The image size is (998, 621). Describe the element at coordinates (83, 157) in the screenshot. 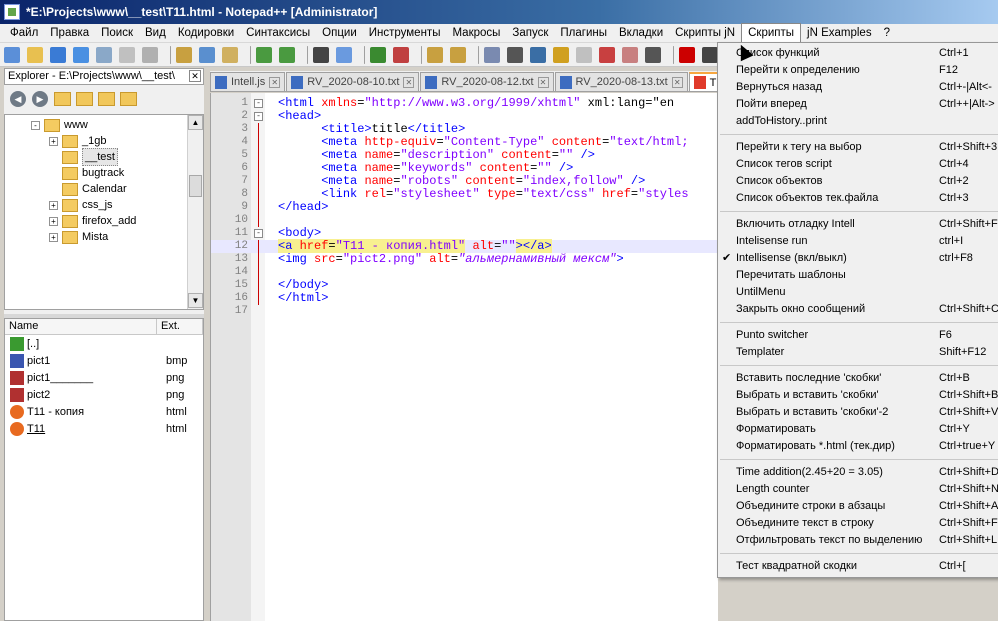

I see `tree-item-test: __test` at that location.